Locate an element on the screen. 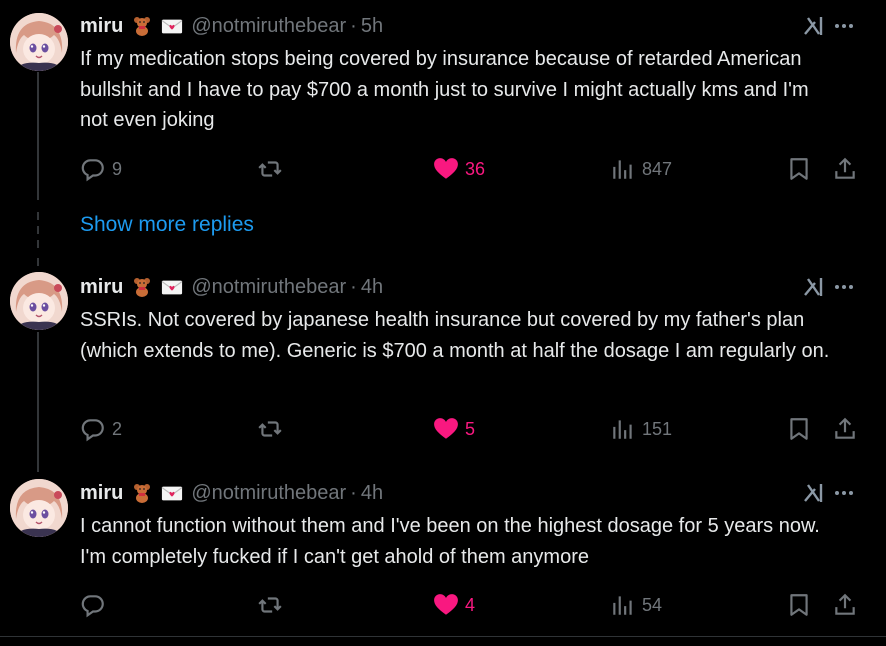 This screenshot has width=886, height=646. views-button: 847 is located at coordinates (641, 169).